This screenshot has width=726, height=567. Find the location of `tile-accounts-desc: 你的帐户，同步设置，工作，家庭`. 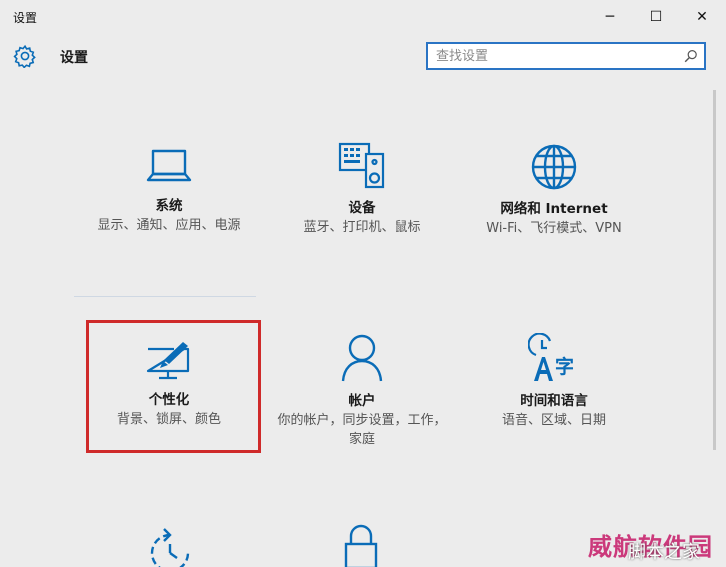

tile-accounts-desc: 你的帐户，同步设置，工作，家庭 is located at coordinates (362, 430).